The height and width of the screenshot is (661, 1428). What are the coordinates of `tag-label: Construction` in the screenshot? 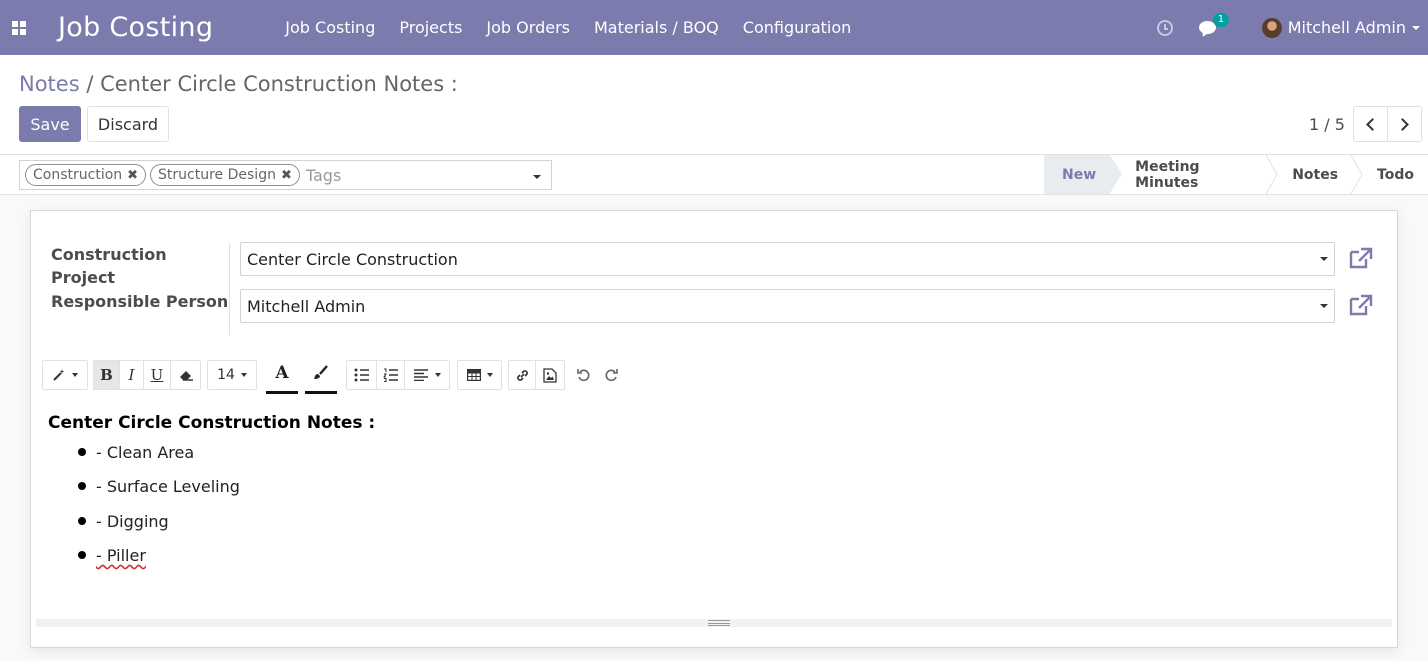 It's located at (78, 175).